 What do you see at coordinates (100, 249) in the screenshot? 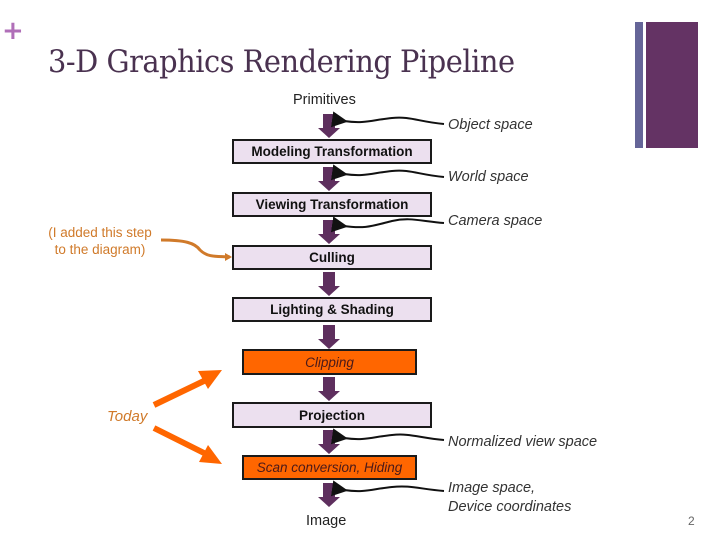
I see `added-step-note-line2: to the diagram)` at bounding box center [100, 249].